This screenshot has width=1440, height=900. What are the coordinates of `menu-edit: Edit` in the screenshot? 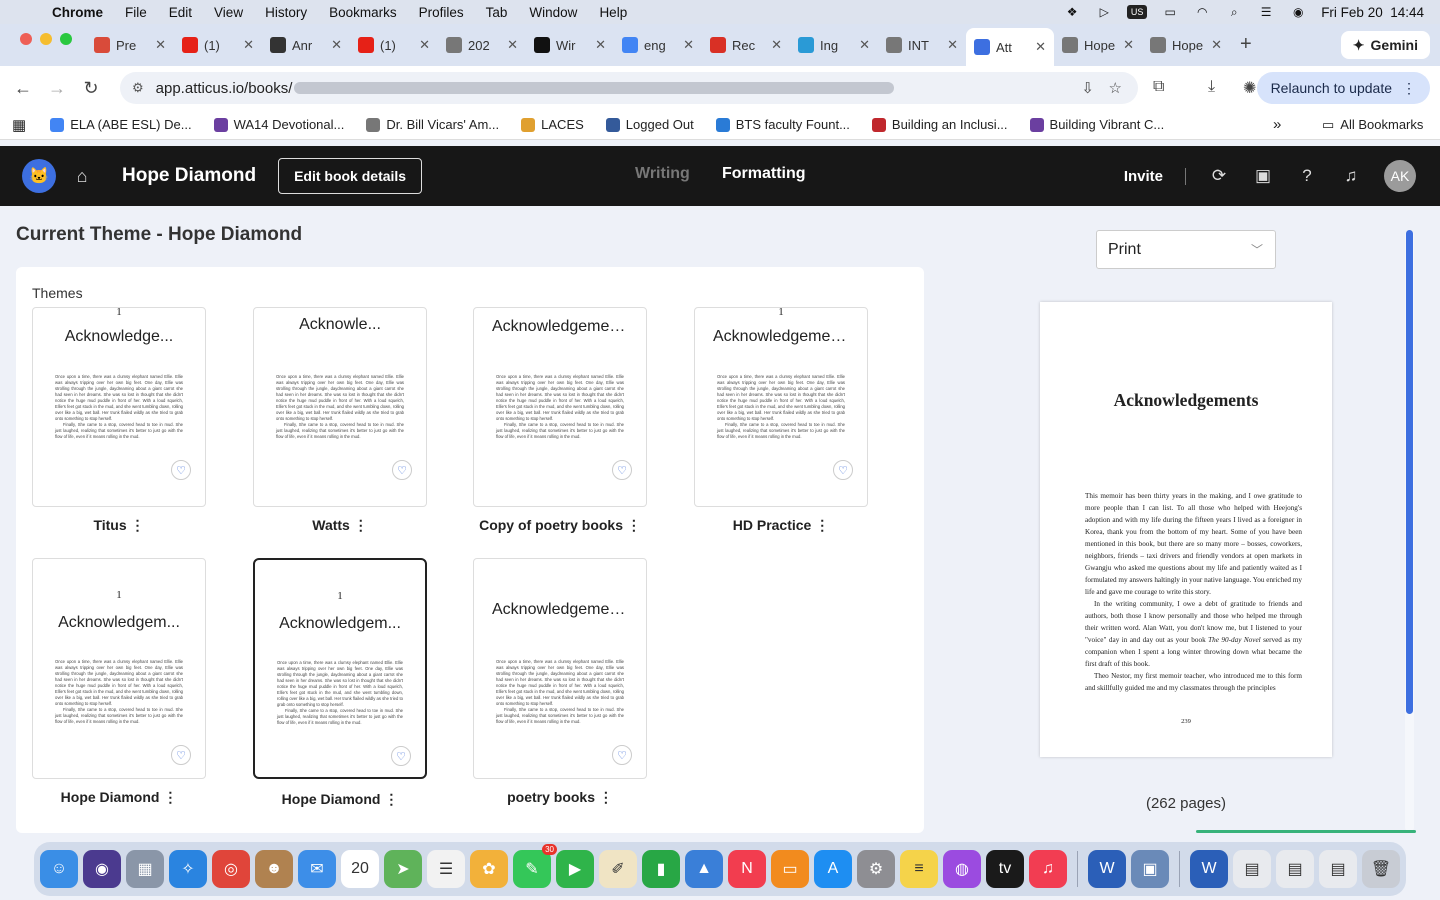 It's located at (180, 12).